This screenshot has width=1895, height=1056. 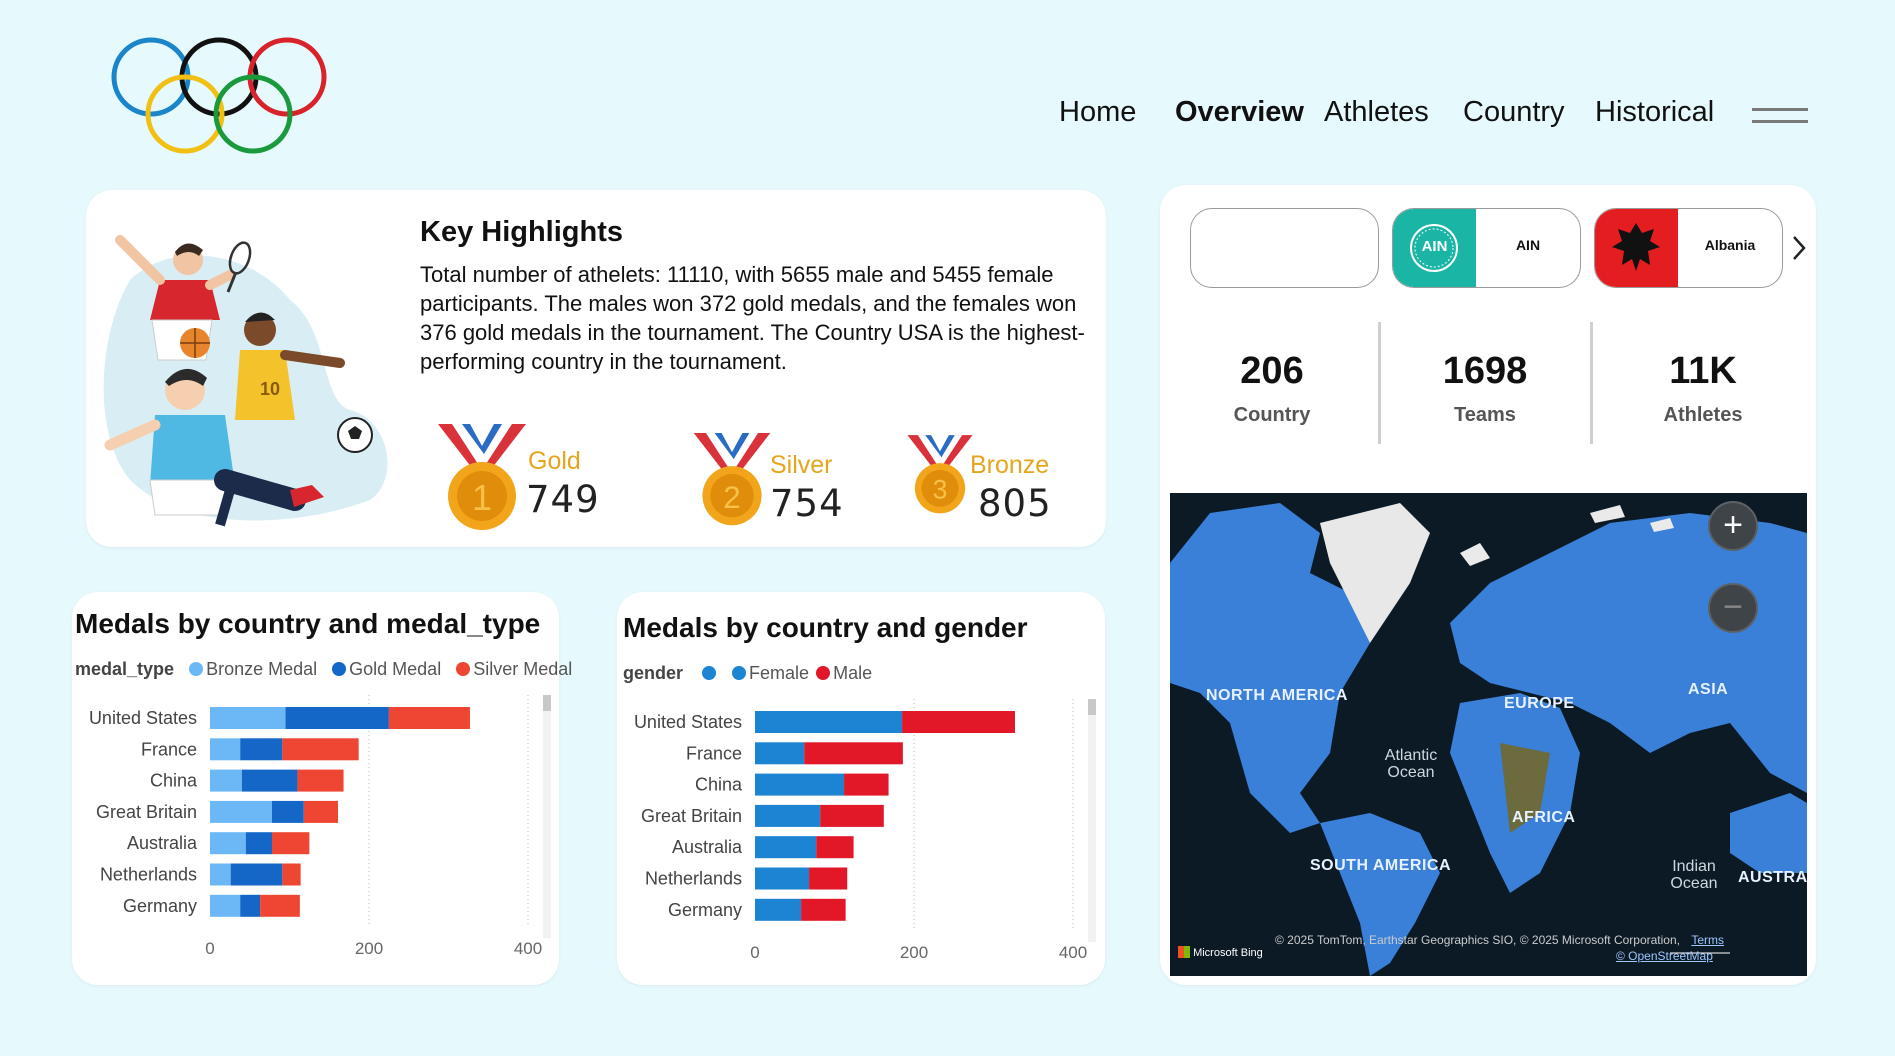 What do you see at coordinates (779, 673) in the screenshot?
I see `legend-female: Female` at bounding box center [779, 673].